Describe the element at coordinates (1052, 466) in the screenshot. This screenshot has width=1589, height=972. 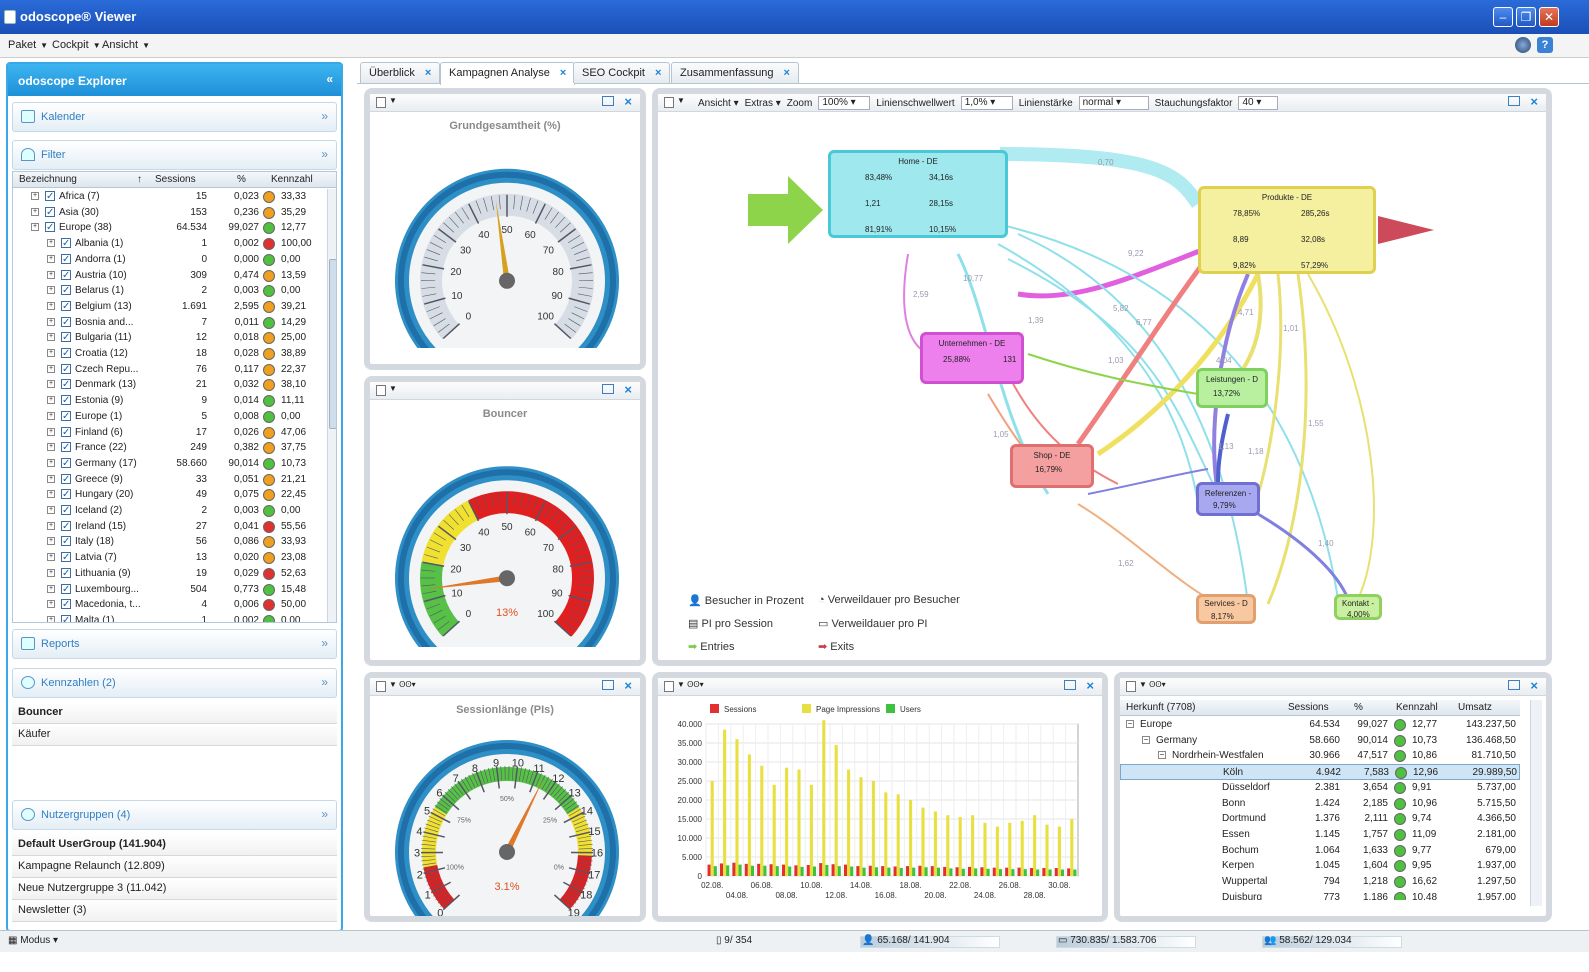
I see `node-shop: Shop - DE 16,79%` at that location.